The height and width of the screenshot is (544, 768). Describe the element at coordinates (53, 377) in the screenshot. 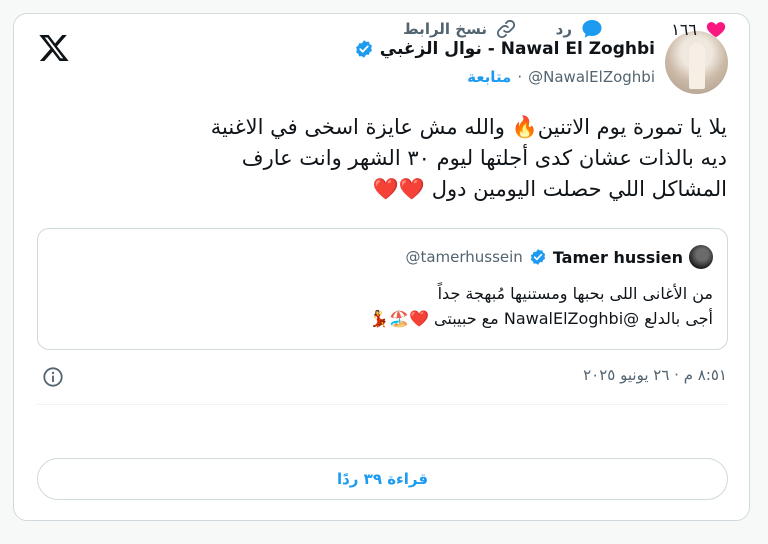

I see `info-icon` at that location.